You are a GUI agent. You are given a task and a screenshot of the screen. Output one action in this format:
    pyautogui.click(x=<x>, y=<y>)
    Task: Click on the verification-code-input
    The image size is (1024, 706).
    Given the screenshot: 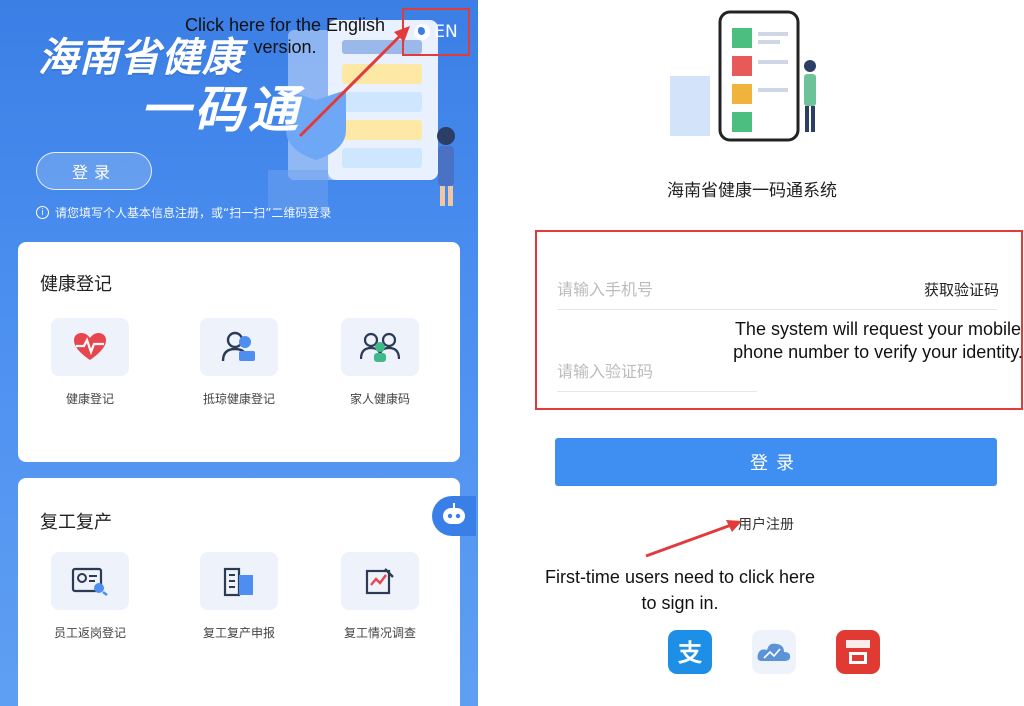 What is the action you would take?
    pyautogui.click(x=657, y=371)
    